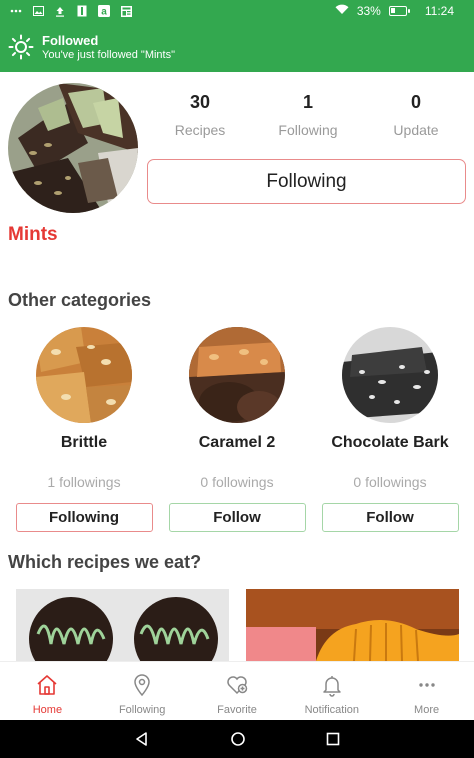 The height and width of the screenshot is (758, 474). I want to click on upload-icon, so click(60, 11).